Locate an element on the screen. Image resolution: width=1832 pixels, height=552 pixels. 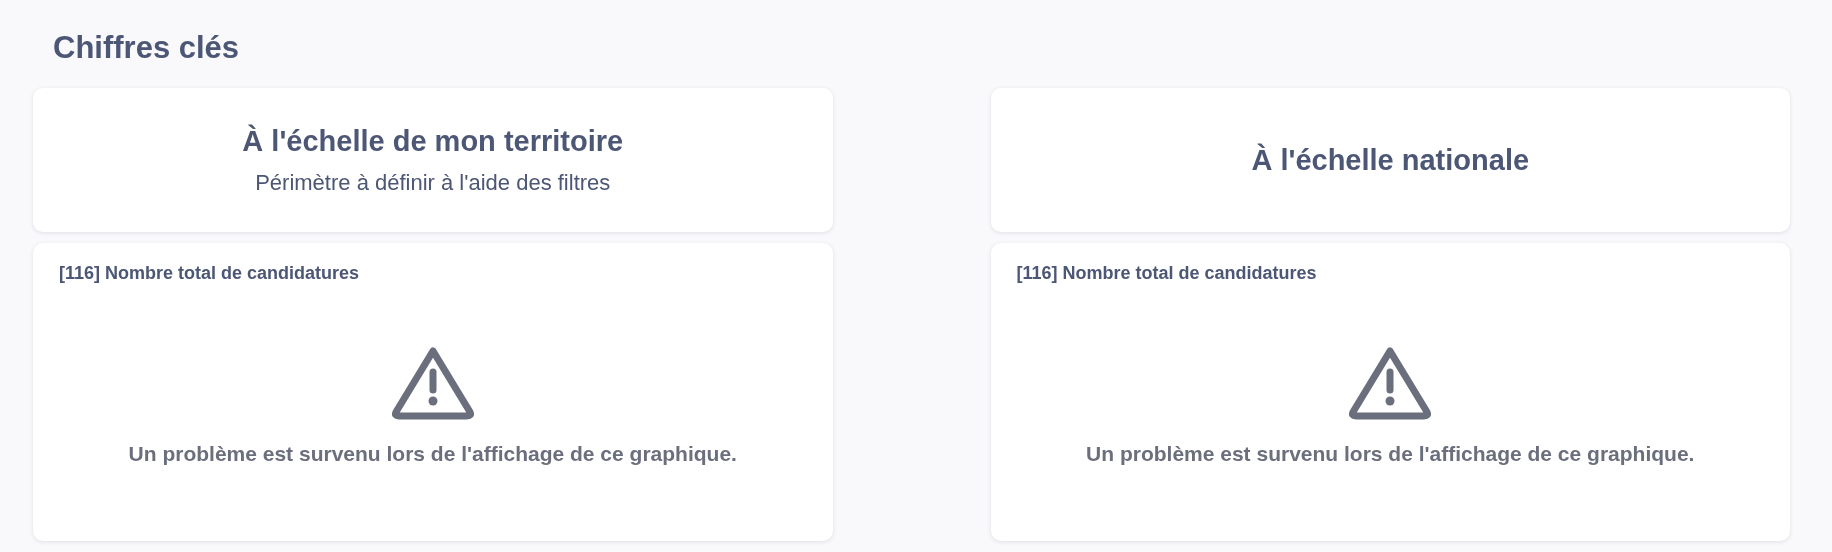
scope-title: À l'échelle de mon territoire is located at coordinates (433, 141).